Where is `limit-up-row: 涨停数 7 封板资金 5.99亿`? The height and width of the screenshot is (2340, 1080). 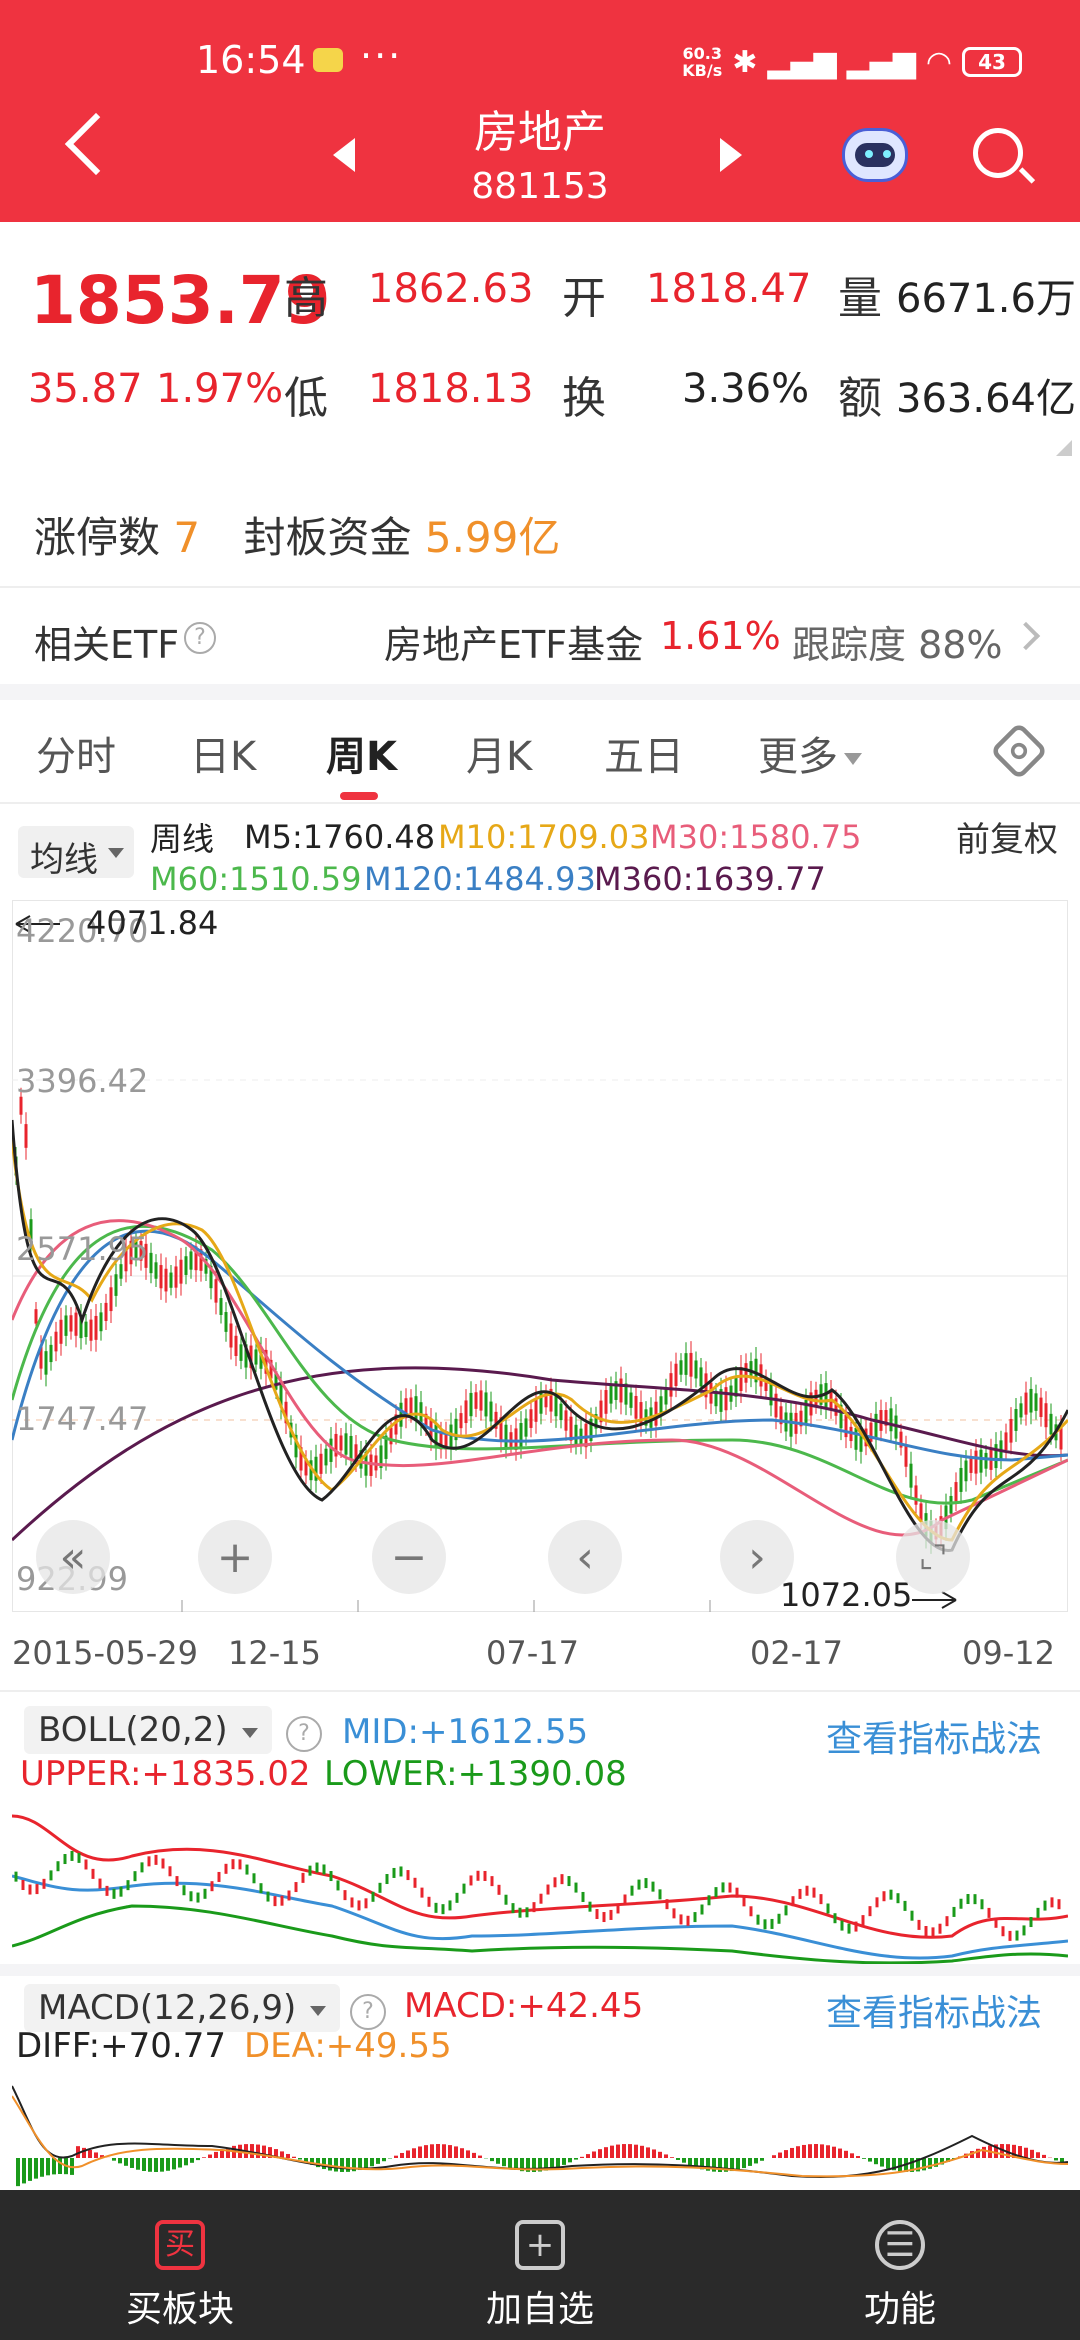 limit-up-row: 涨停数 7 封板资金 5.99亿 is located at coordinates (297, 534).